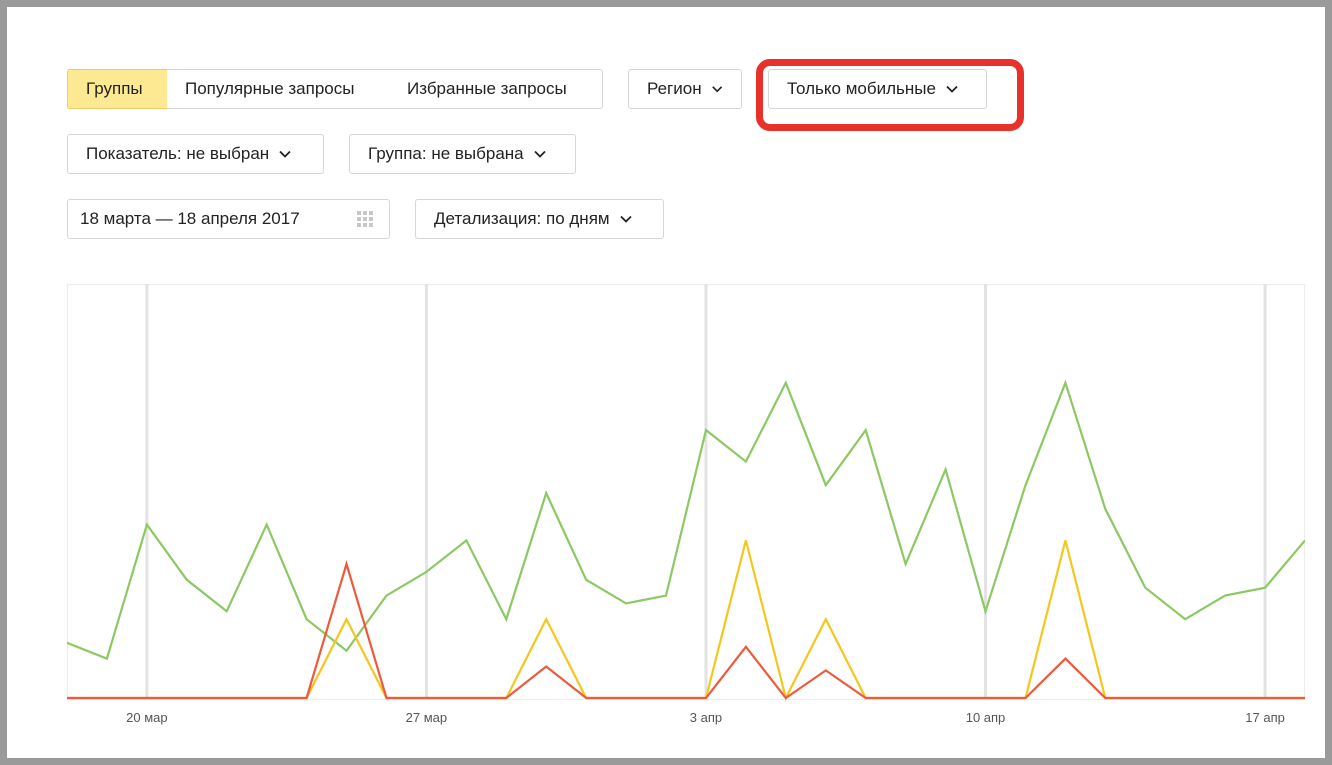  What do you see at coordinates (178, 153) in the screenshot?
I see `indicator-dropdown-label: Показатель: не выбран` at bounding box center [178, 153].